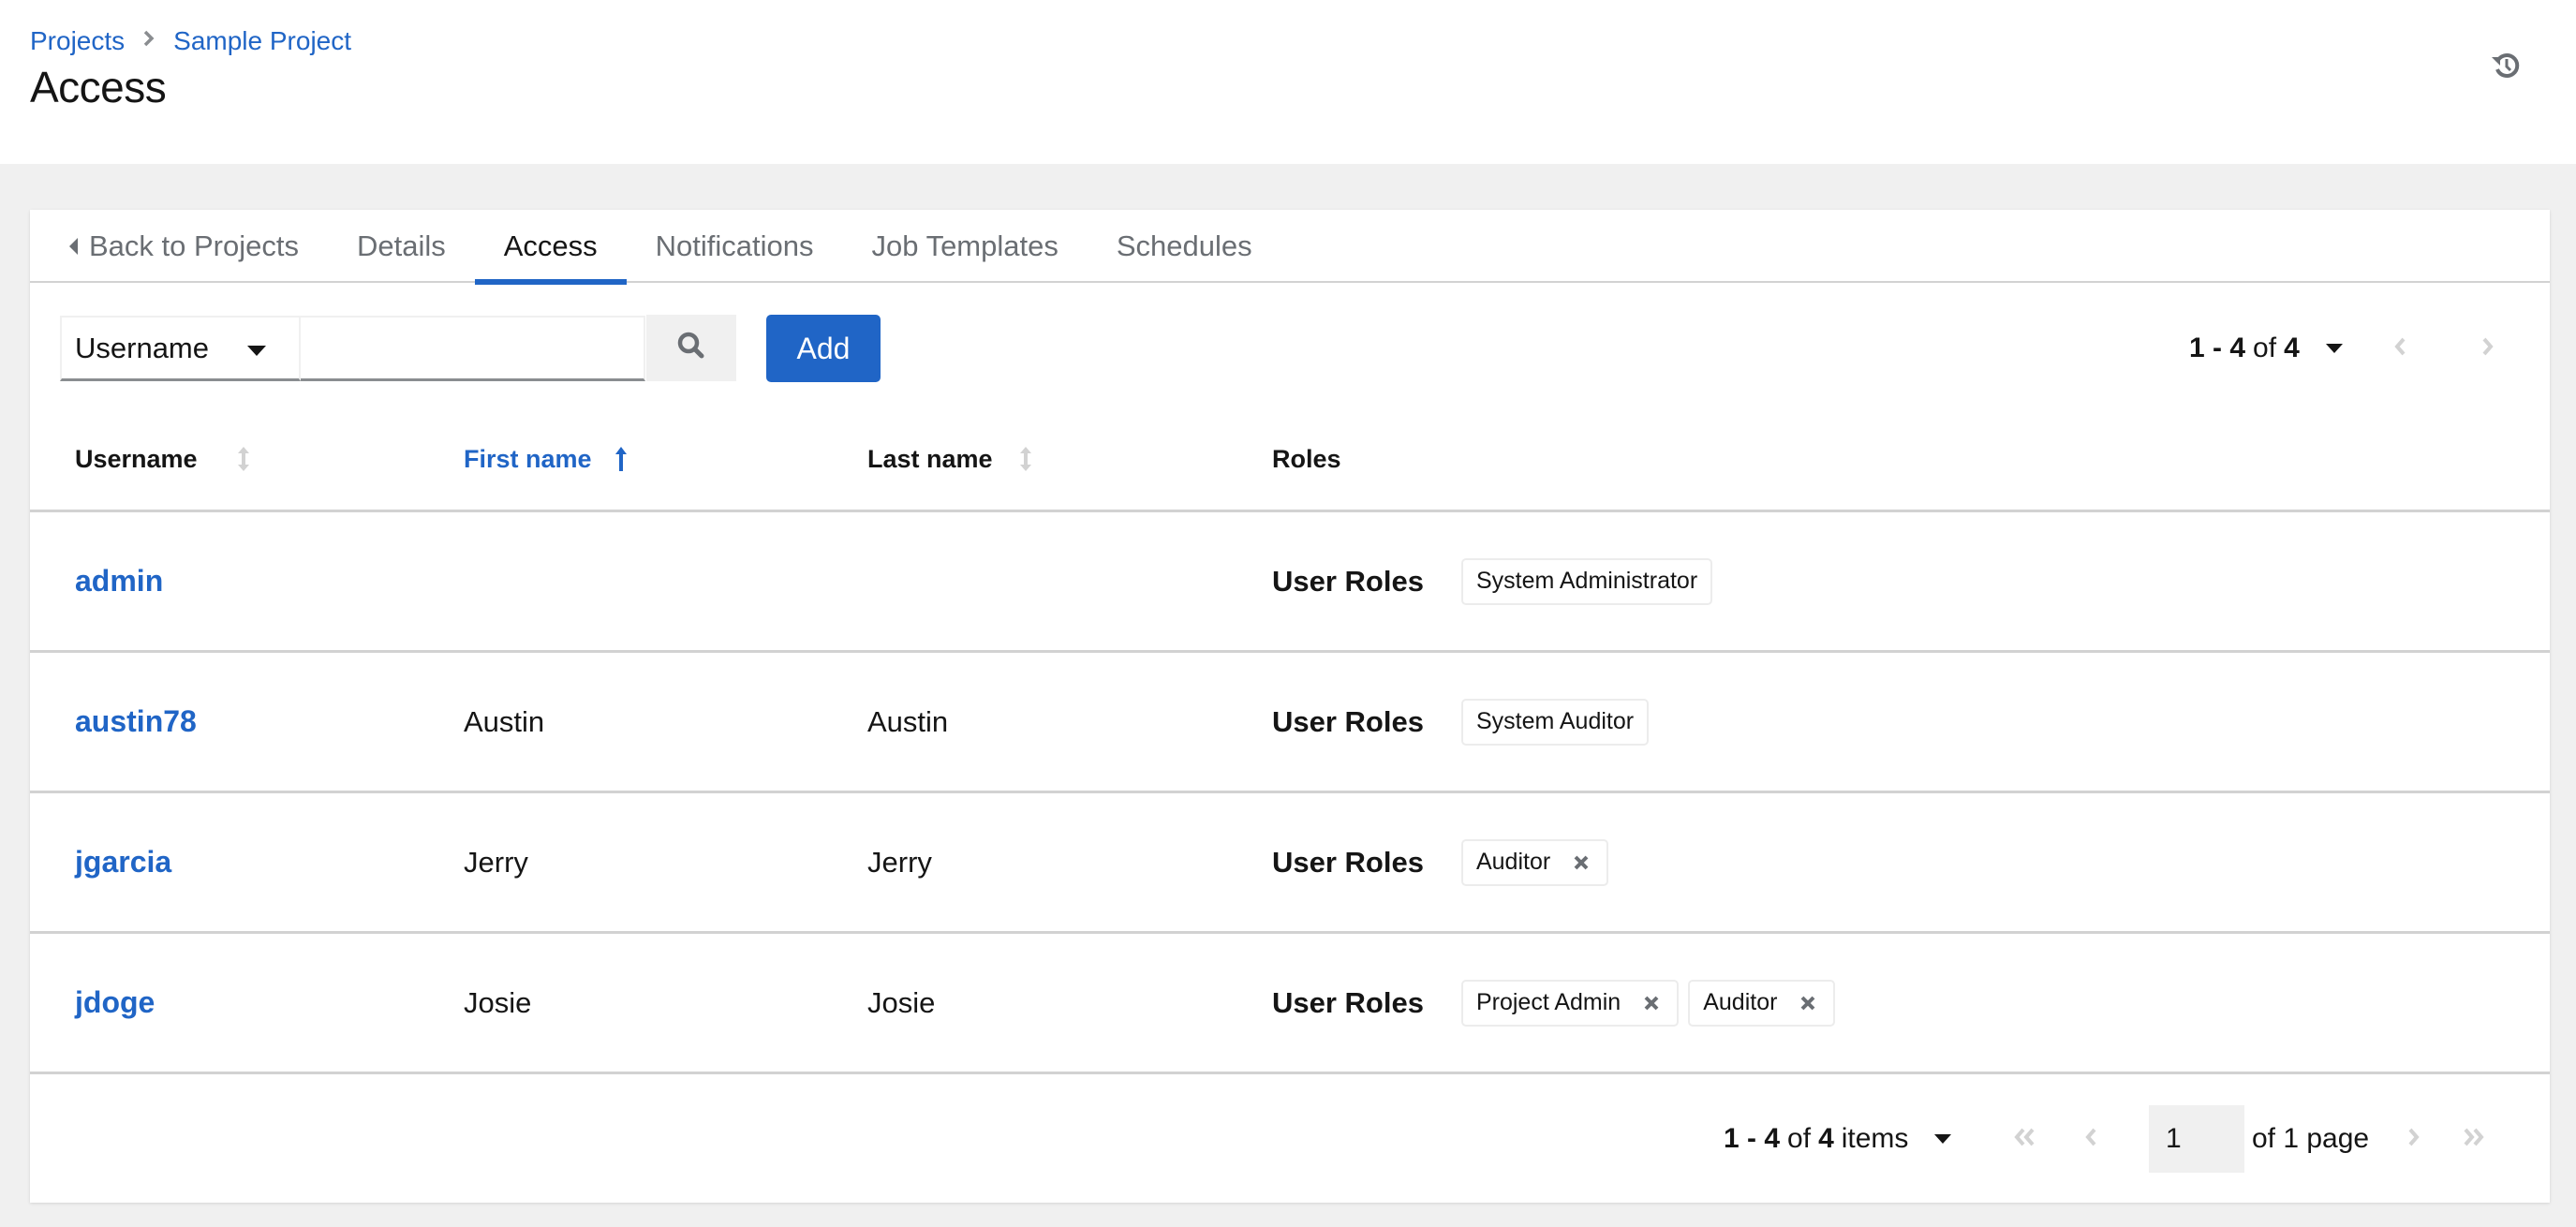  What do you see at coordinates (930, 458) in the screenshot?
I see `column-label: Last name` at bounding box center [930, 458].